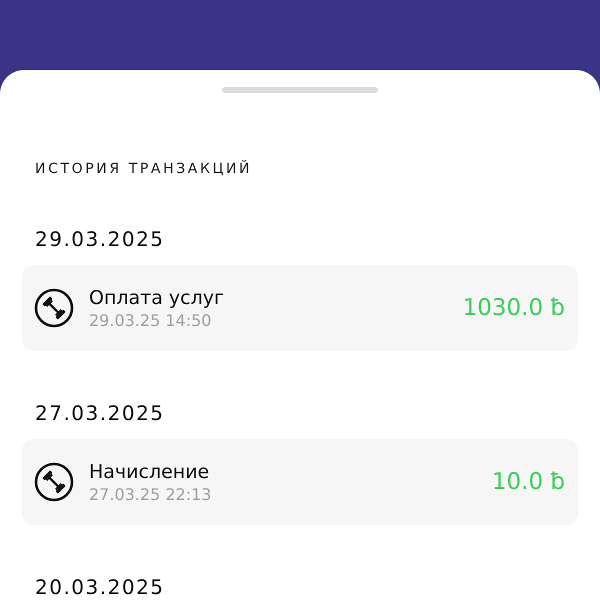 Image resolution: width=600 pixels, height=600 pixels. Describe the element at coordinates (100, 587) in the screenshot. I see `date-heading: 20.03.2025` at that location.